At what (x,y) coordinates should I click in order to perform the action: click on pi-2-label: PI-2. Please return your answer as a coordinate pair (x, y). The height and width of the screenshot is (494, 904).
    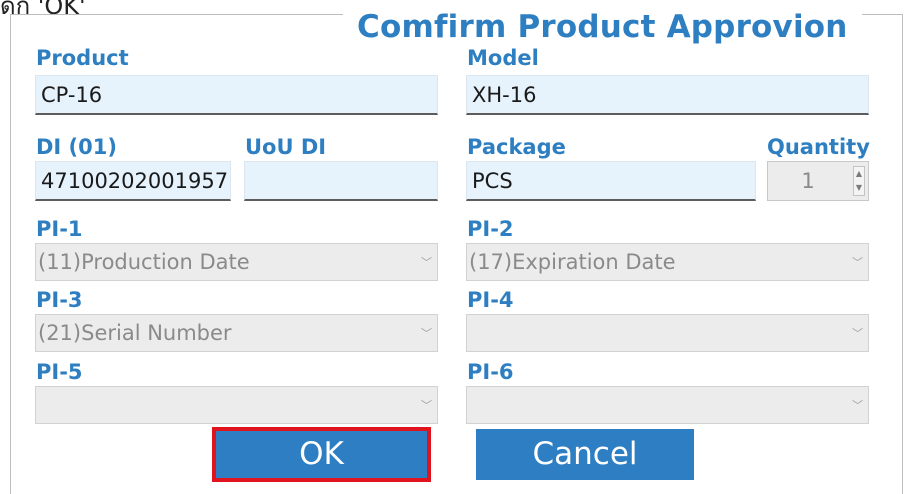
    Looking at the image, I should click on (490, 229).